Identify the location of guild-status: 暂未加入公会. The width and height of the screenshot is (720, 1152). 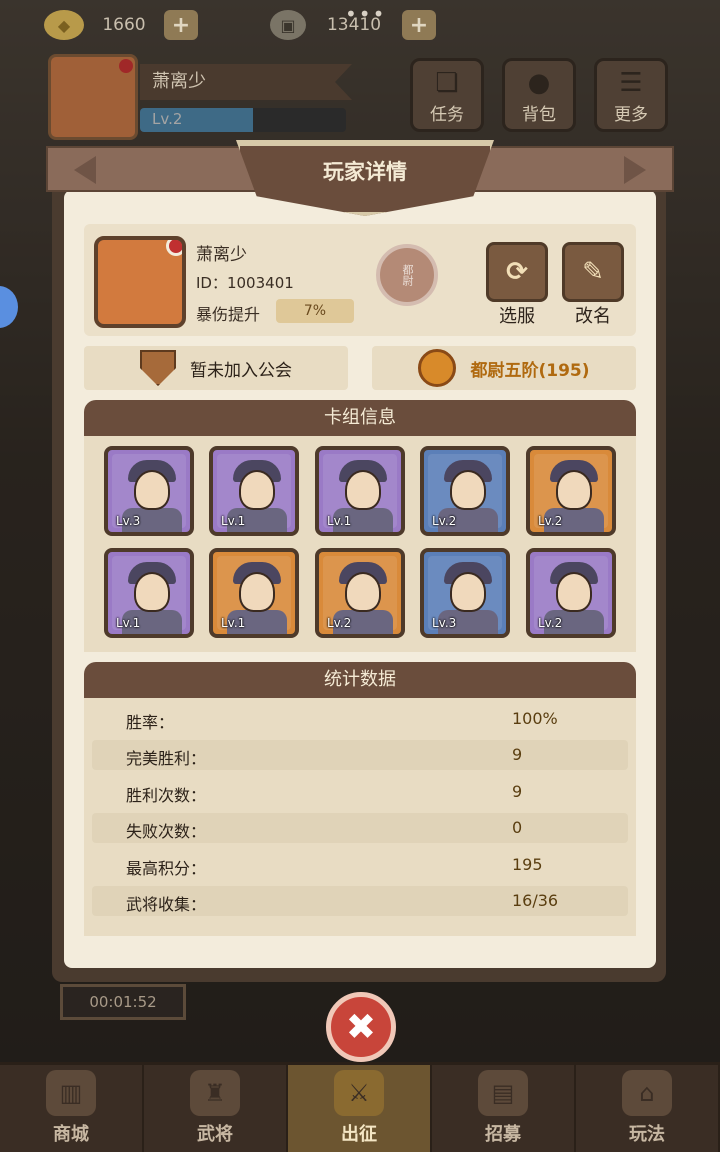
(241, 370).